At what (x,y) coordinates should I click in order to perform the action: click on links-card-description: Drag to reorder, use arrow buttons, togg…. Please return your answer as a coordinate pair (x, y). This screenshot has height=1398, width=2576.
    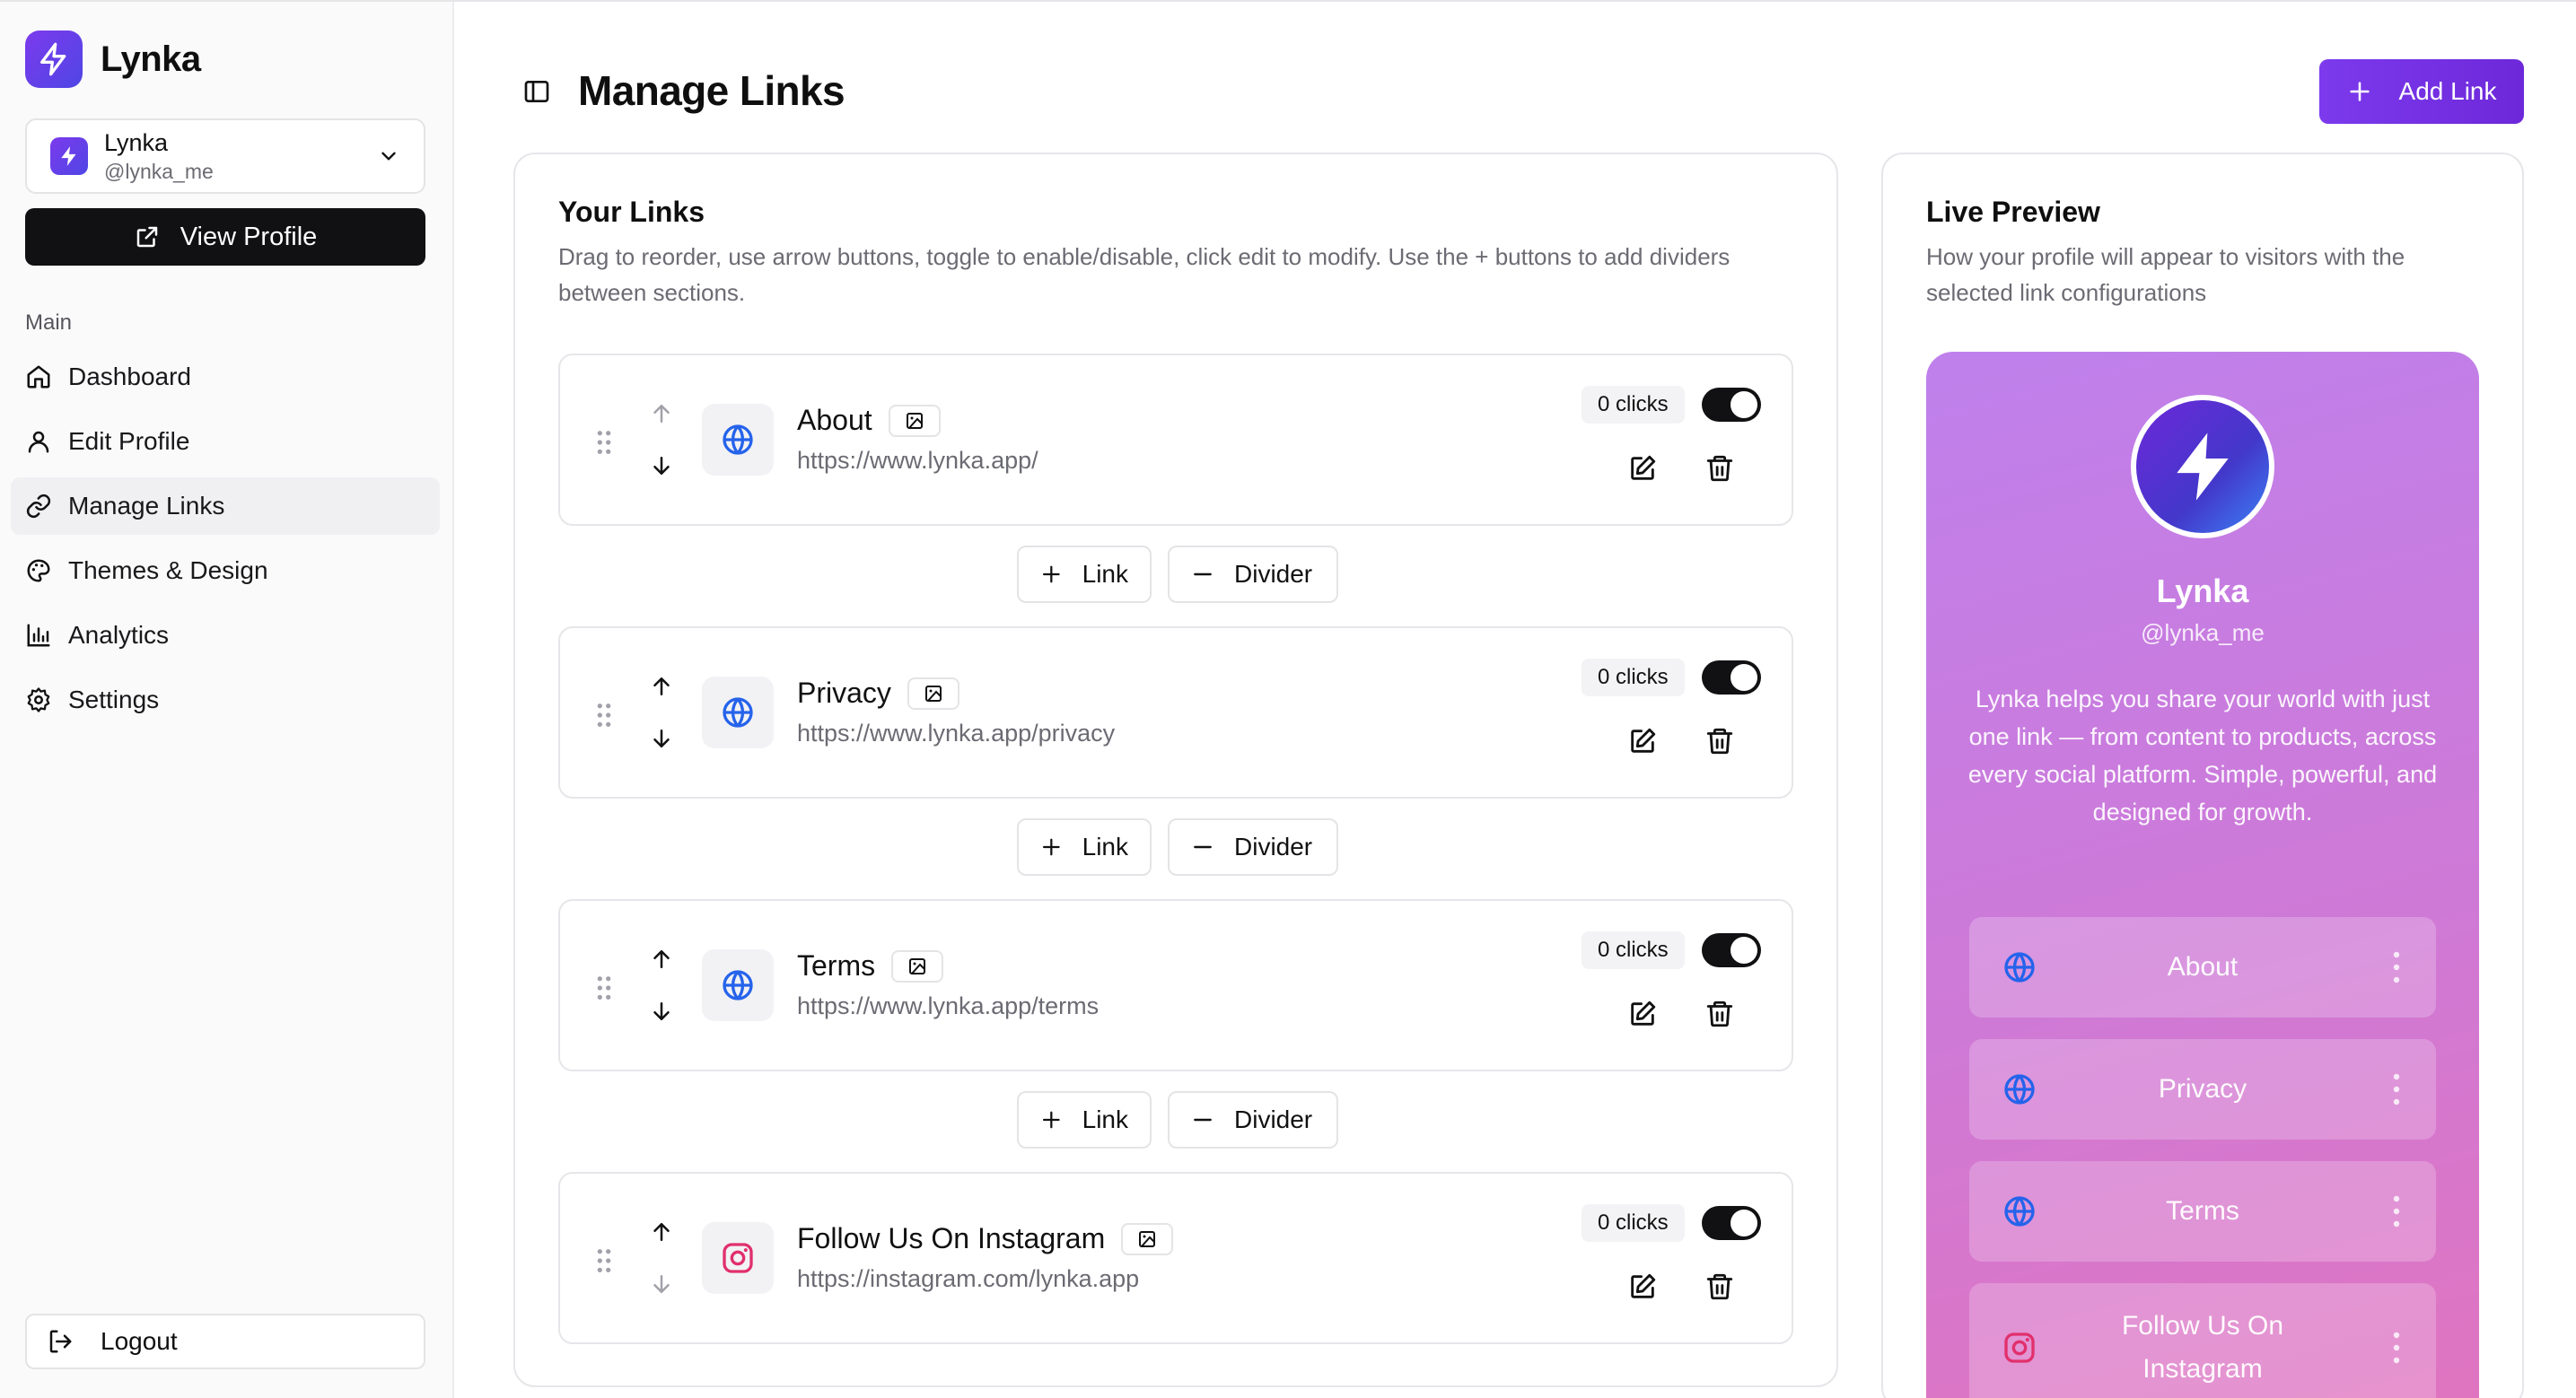
    Looking at the image, I should click on (1144, 274).